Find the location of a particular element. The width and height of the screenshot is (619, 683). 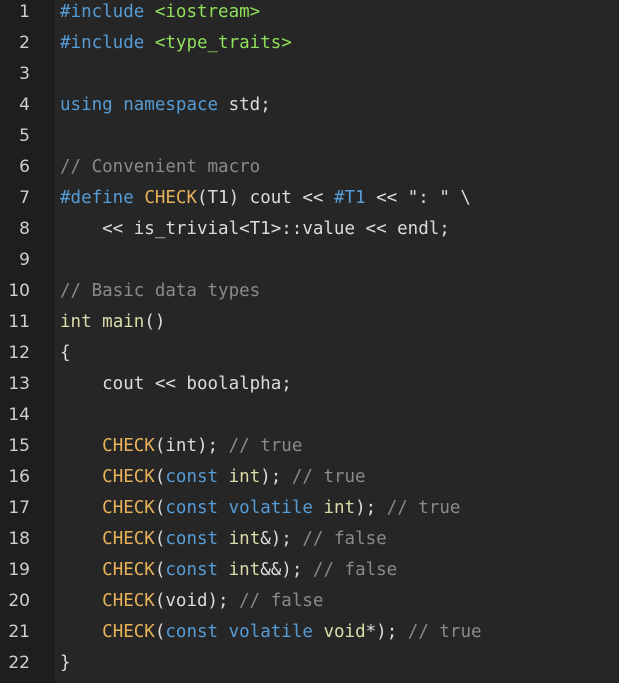

code-line: 7 #define CHECK(T1) cout << #T1 << ": " \ is located at coordinates (309, 198).